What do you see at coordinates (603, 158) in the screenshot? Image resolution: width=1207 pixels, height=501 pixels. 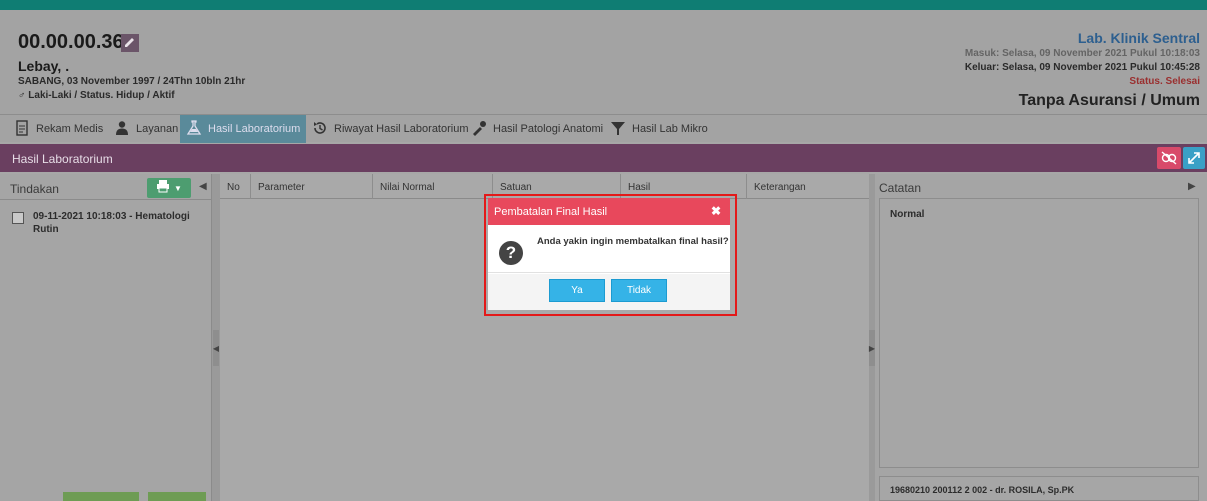 I see `section-header: Hasil Laboratorium` at bounding box center [603, 158].